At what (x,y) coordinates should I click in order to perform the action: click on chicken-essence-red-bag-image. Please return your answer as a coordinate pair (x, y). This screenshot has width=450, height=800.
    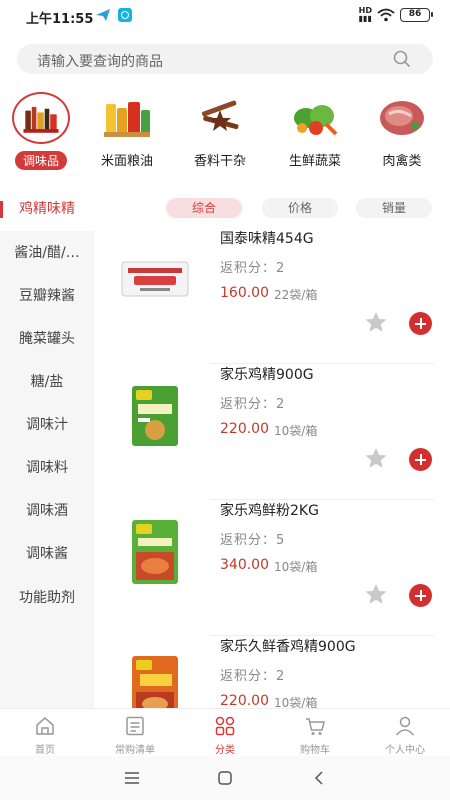
    Looking at the image, I should click on (155, 682).